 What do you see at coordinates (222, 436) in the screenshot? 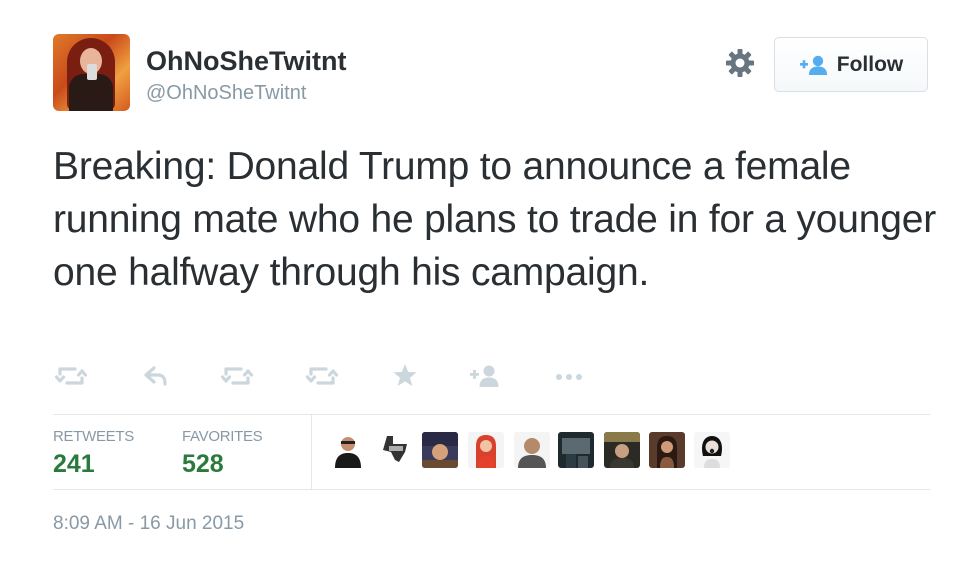
I see `favorites-label: FAVORITES` at bounding box center [222, 436].